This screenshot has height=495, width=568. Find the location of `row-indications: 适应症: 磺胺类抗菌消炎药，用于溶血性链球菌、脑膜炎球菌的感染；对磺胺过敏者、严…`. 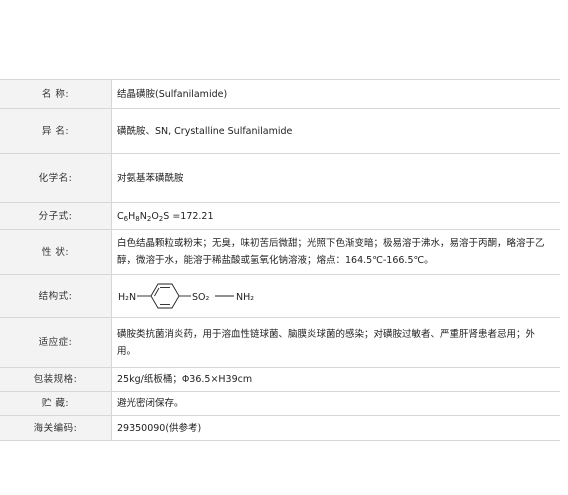

row-indications: 适应症: 磺胺类抗菌消炎药，用于溶血性链球菌、脑膜炎球菌的感染；对磺胺过敏者、严… is located at coordinates (280, 342).